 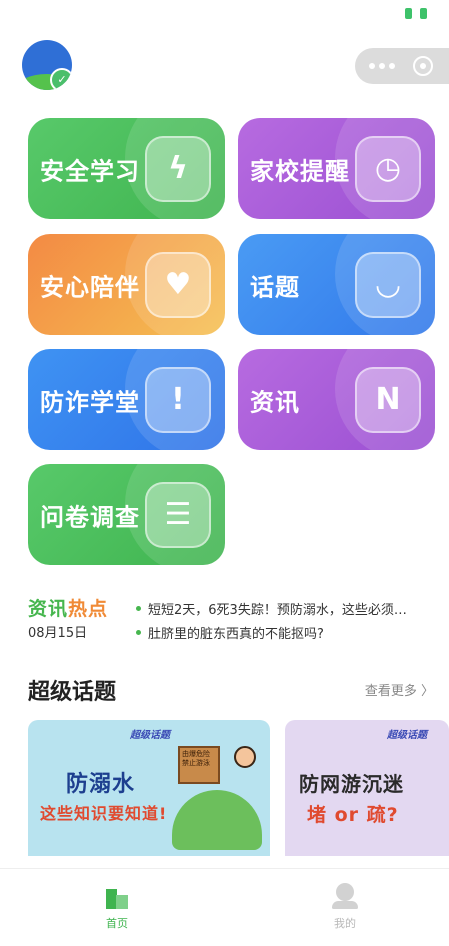 I want to click on mini-program-capsule, so click(x=402, y=66).